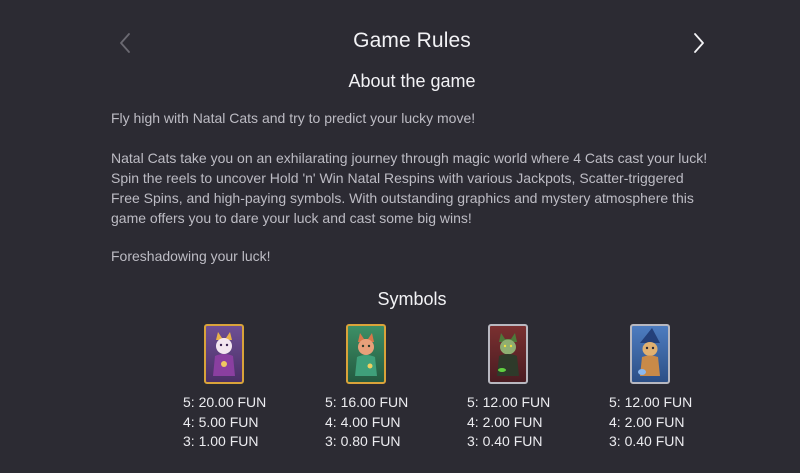  Describe the element at coordinates (221, 421) in the screenshot. I see `pay-4-of-a-kind: 4: 5.00 FUN` at that location.